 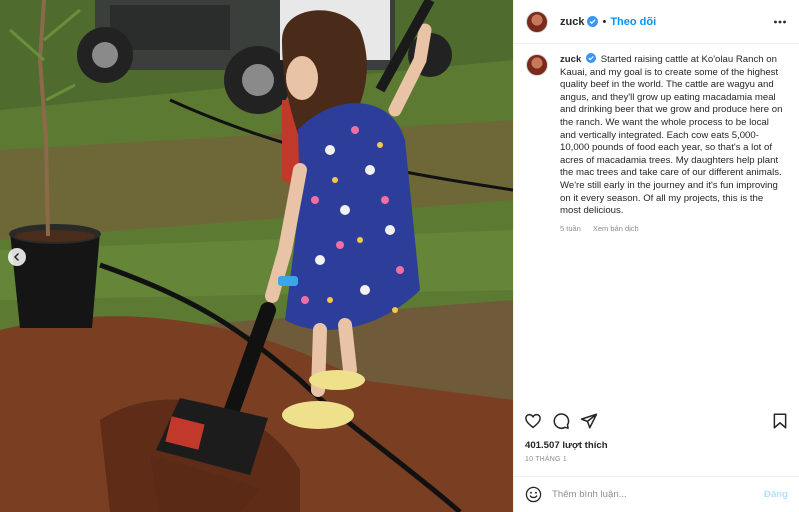 What do you see at coordinates (672, 229) in the screenshot?
I see `caption-meta: 5 tuần Xem bản dịch` at bounding box center [672, 229].